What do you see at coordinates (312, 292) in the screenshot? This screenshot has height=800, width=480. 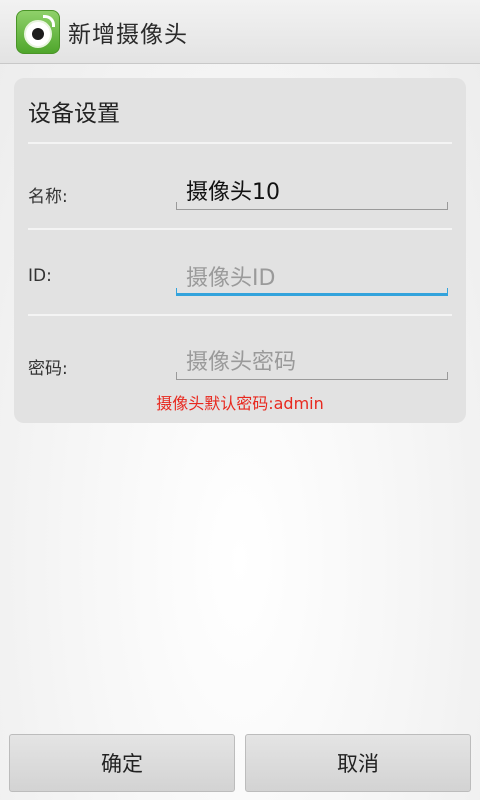 I see `id-input-underline` at bounding box center [312, 292].